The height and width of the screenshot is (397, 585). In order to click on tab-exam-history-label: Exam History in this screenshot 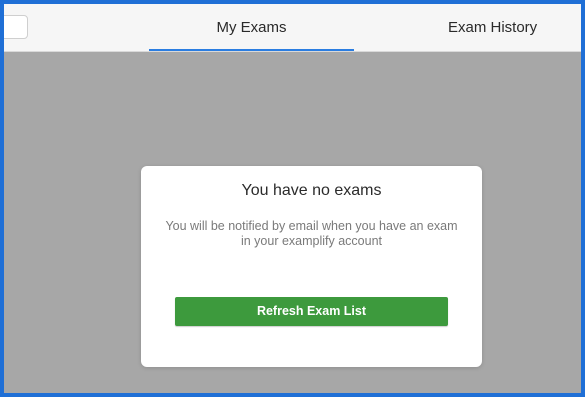, I will do `click(493, 27)`.